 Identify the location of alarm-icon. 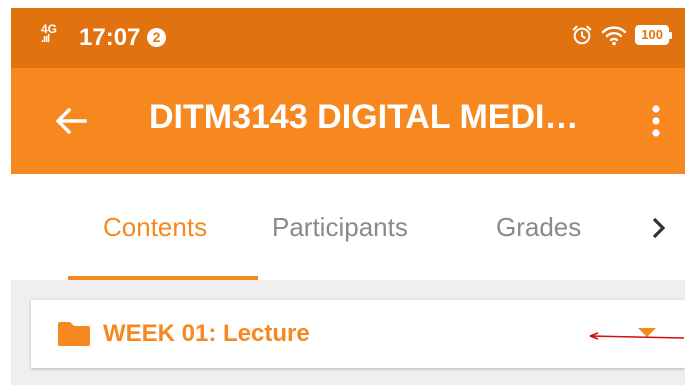
(582, 35).